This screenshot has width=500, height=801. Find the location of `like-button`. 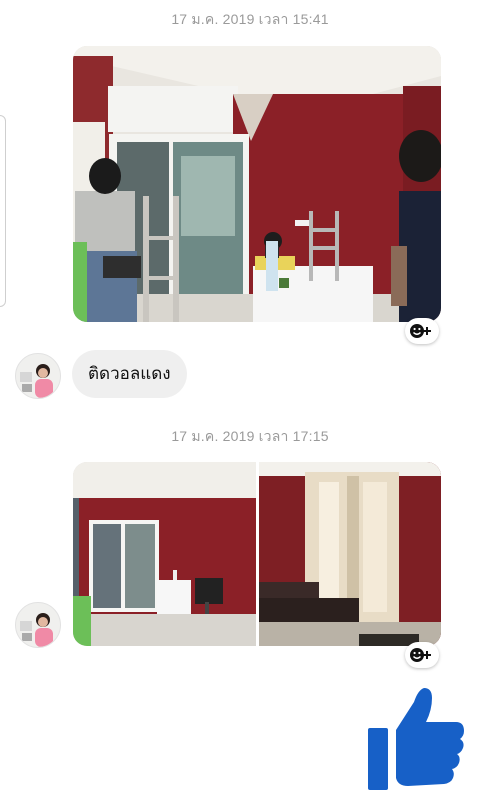

like-button is located at coordinates (416, 739).